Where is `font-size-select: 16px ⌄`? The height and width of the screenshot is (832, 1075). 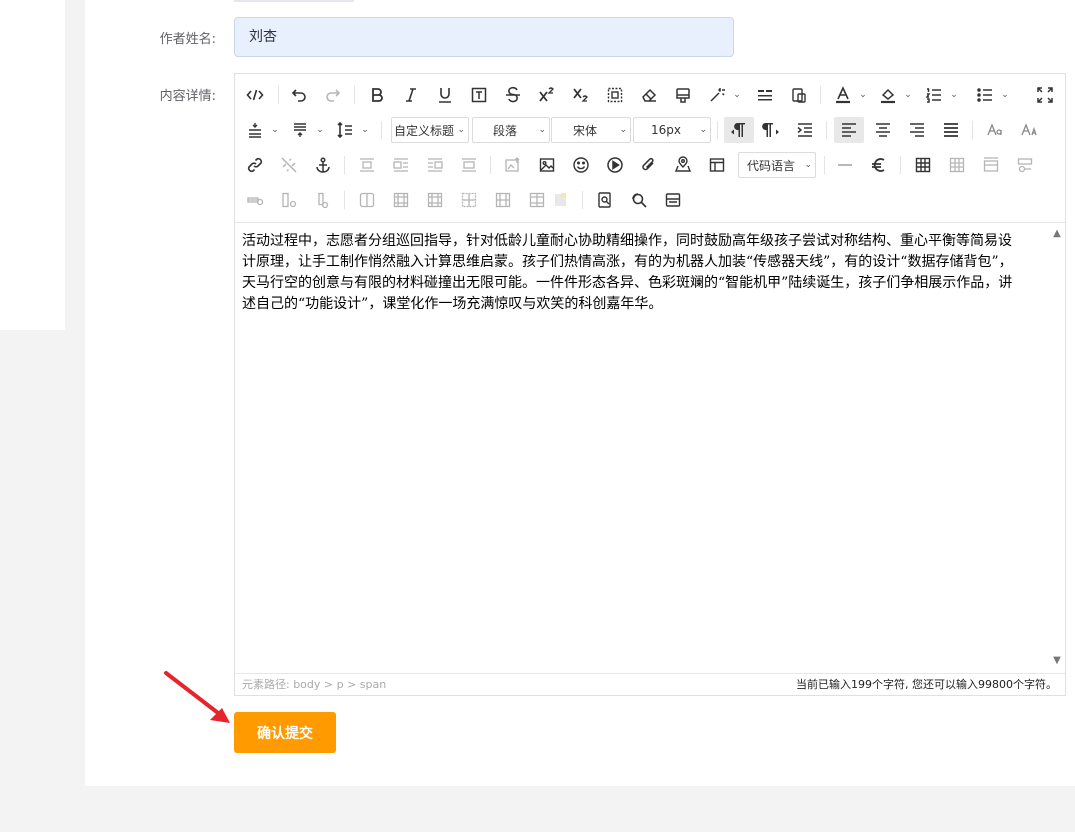
font-size-select: 16px ⌄ is located at coordinates (672, 130).